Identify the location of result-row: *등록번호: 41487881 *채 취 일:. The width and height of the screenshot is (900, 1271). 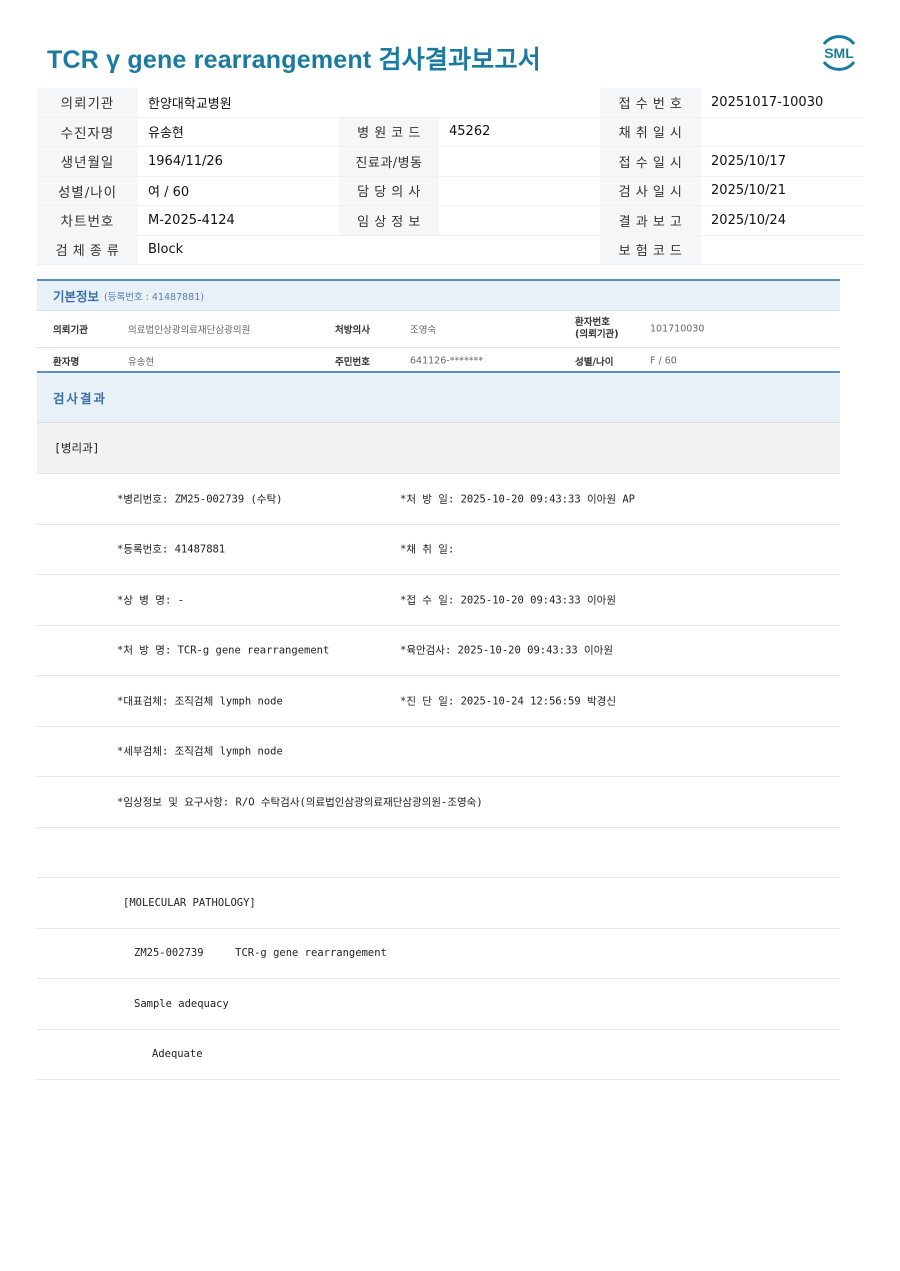
(438, 550).